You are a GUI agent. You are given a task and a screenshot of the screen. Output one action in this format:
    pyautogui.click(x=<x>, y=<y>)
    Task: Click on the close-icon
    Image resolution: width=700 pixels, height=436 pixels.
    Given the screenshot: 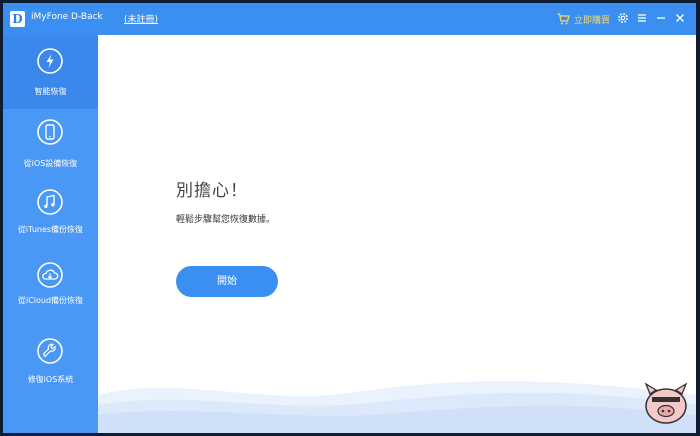 What is the action you would take?
    pyautogui.click(x=680, y=18)
    